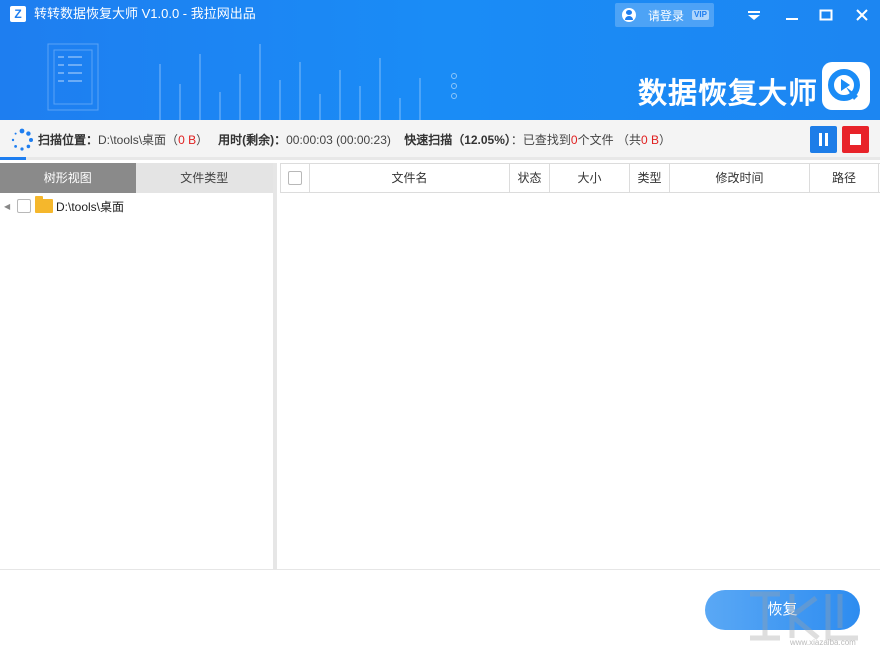 The image size is (880, 650). I want to click on header-decoration-graphic, so click(252, 81).